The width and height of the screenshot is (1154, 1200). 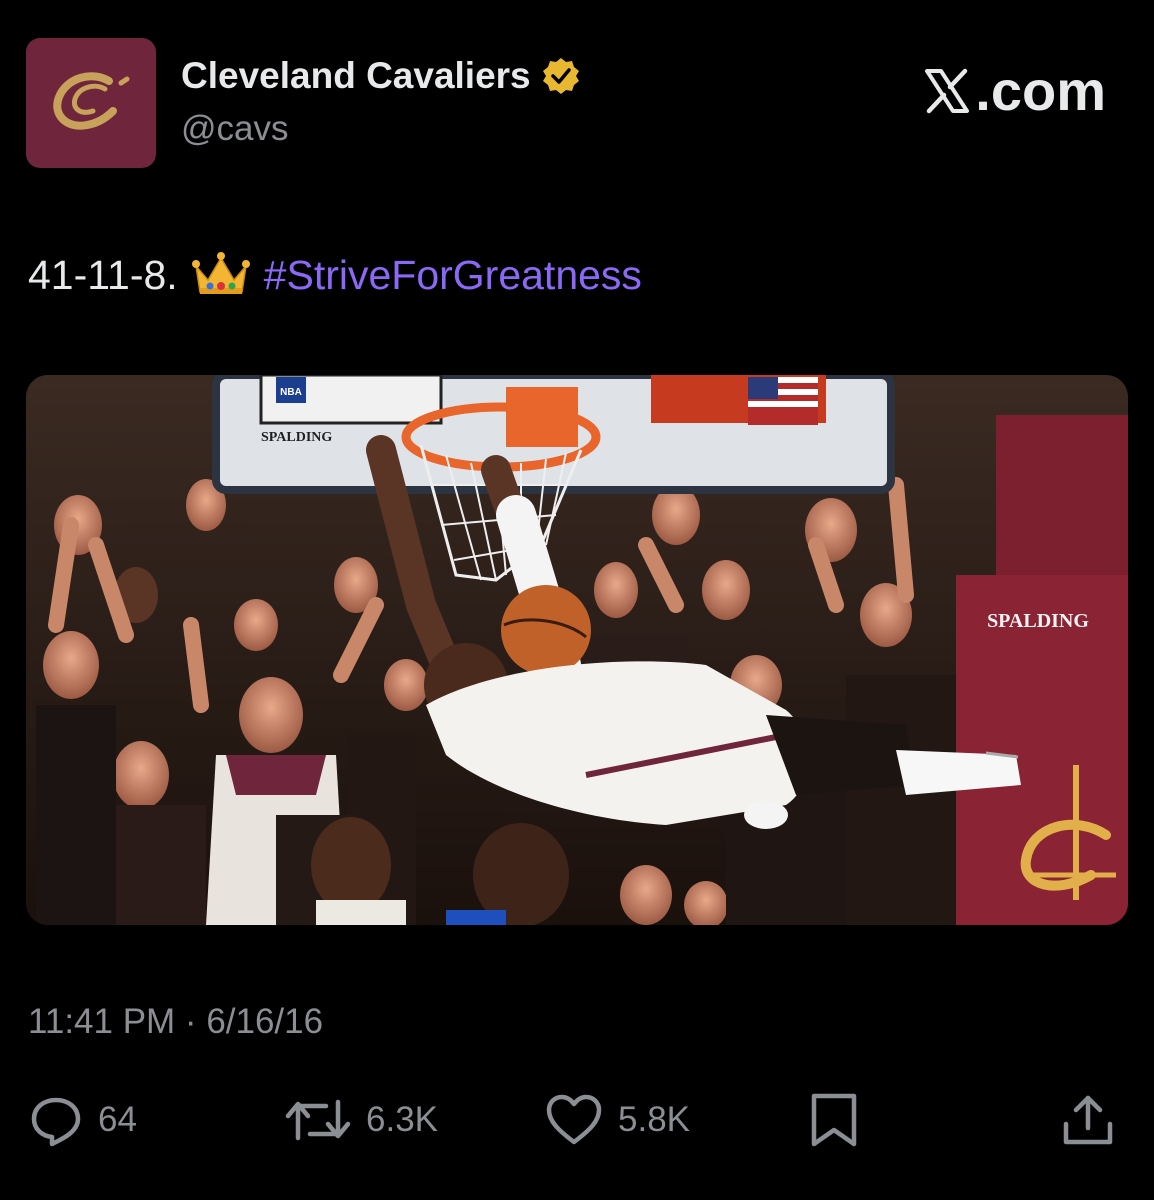 I want to click on retweet-button: 6.3K, so click(x=361, y=1120).